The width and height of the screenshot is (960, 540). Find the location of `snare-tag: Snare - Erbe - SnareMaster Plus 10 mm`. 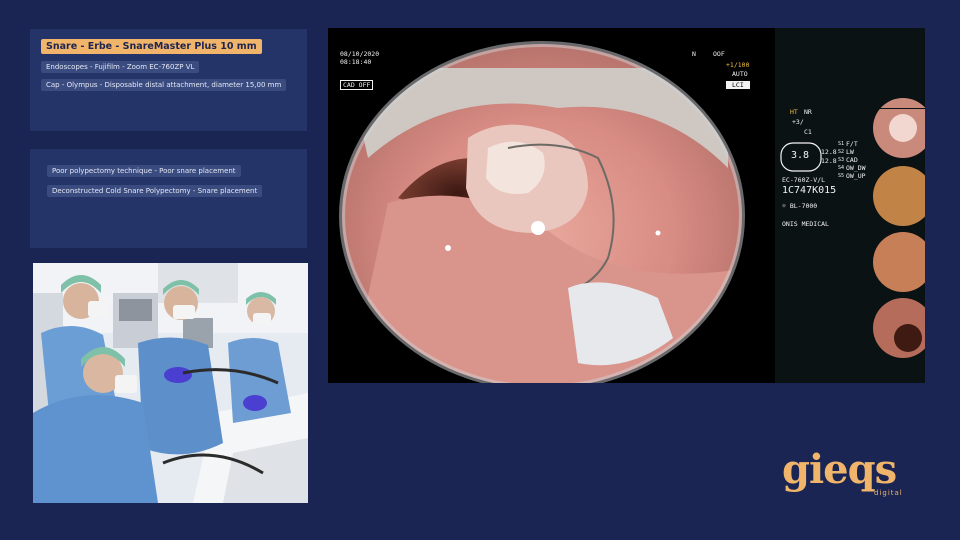

snare-tag: Snare - Erbe - SnareMaster Plus 10 mm is located at coordinates (151, 46).